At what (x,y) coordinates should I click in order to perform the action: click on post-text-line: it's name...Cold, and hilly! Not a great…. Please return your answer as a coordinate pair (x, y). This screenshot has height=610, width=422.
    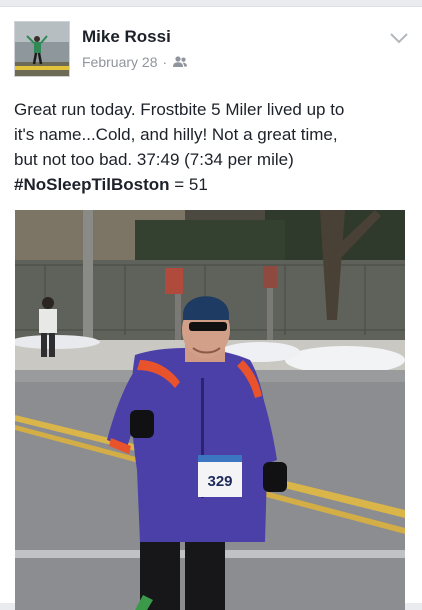
    Looking at the image, I should click on (176, 134).